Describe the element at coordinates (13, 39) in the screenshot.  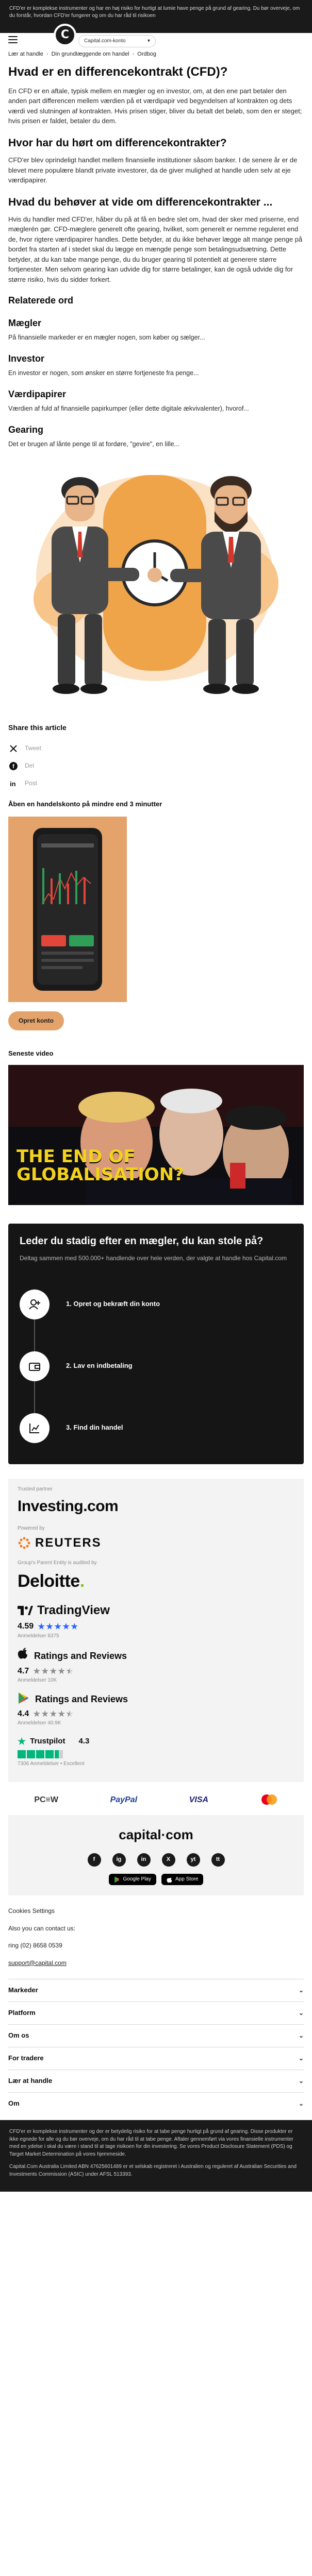
I see `menu-icon` at that location.